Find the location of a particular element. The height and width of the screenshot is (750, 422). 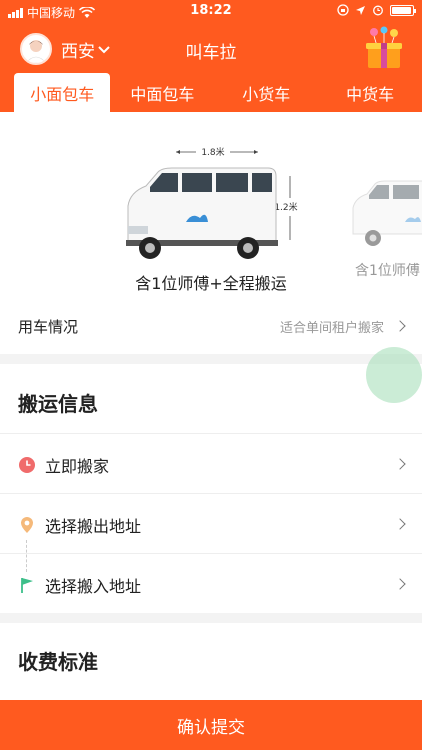

usage-row: 用车情况 适合单间租户搬家 is located at coordinates (211, 326).